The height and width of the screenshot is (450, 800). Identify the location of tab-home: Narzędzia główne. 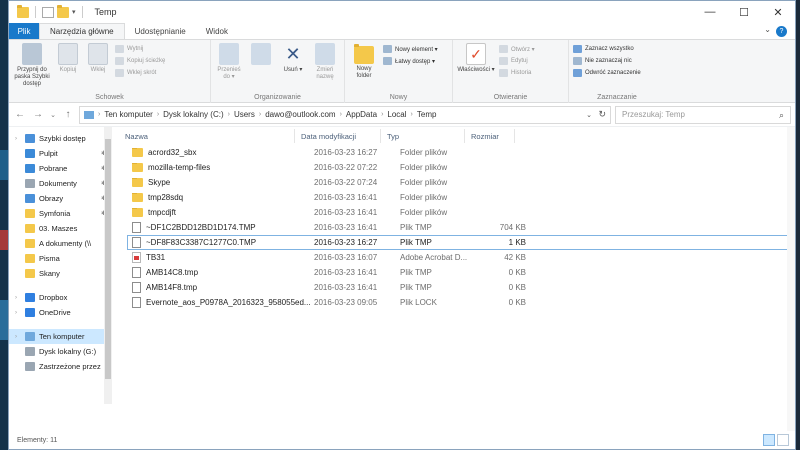
(82, 31).